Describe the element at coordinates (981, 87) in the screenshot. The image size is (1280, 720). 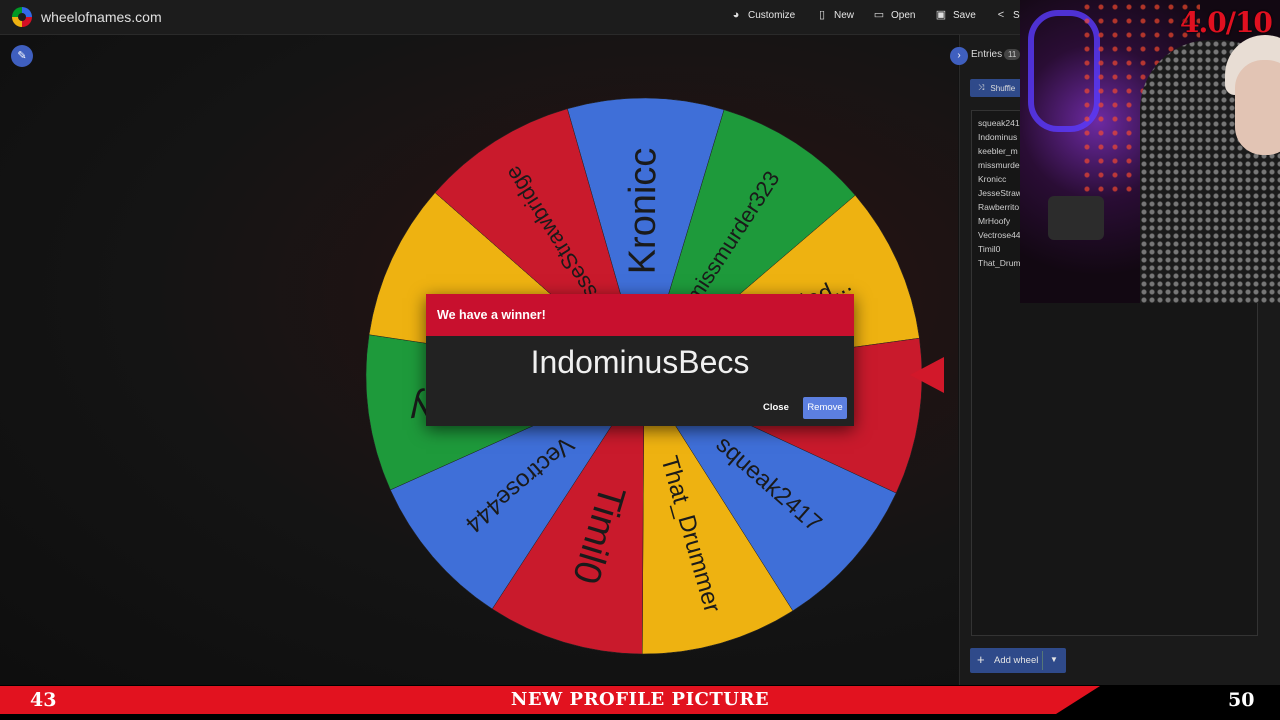
I see `shuffle-icon: ⤨` at that location.